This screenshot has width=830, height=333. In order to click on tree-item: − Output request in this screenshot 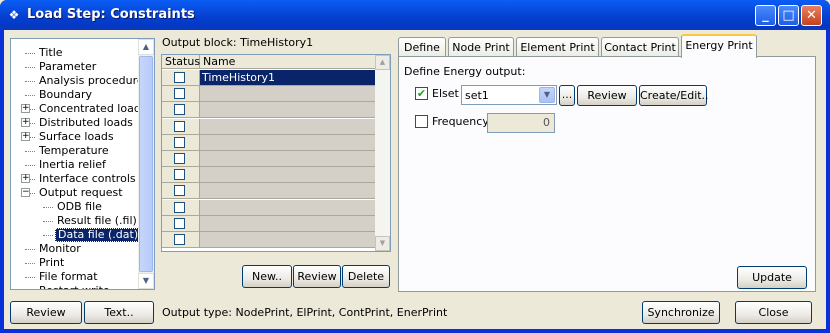, I will do `click(75, 193)`.